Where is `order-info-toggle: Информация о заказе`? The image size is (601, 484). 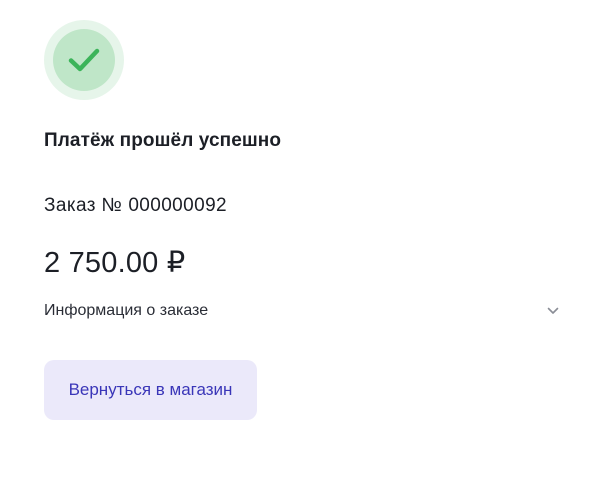 order-info-toggle: Информация о заказе is located at coordinates (303, 311).